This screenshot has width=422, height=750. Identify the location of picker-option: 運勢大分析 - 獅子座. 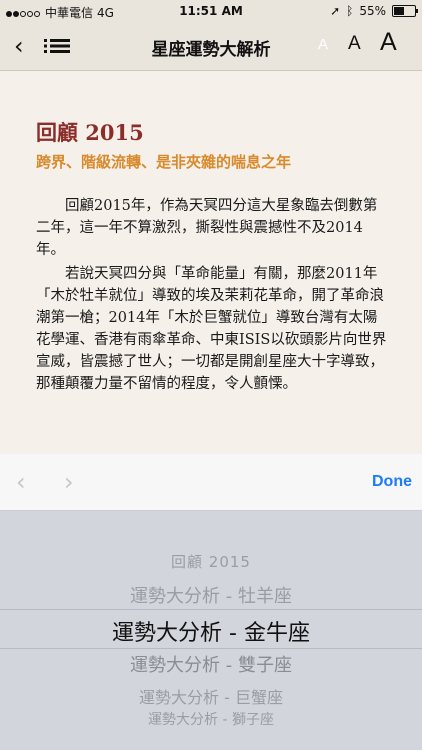
(211, 719).